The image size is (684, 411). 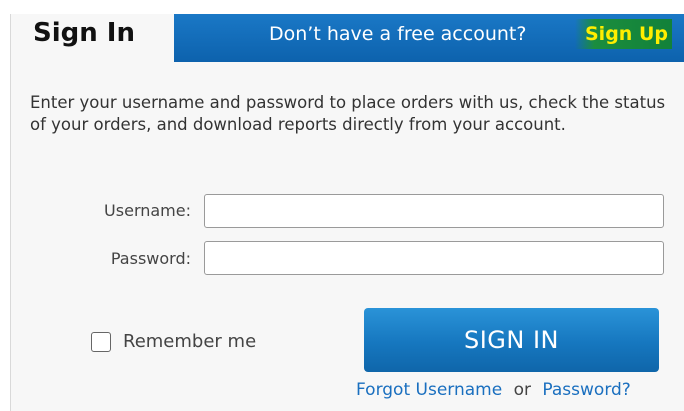 What do you see at coordinates (398, 34) in the screenshot?
I see `signup-prompt-text: Don’t have a free account?` at bounding box center [398, 34].